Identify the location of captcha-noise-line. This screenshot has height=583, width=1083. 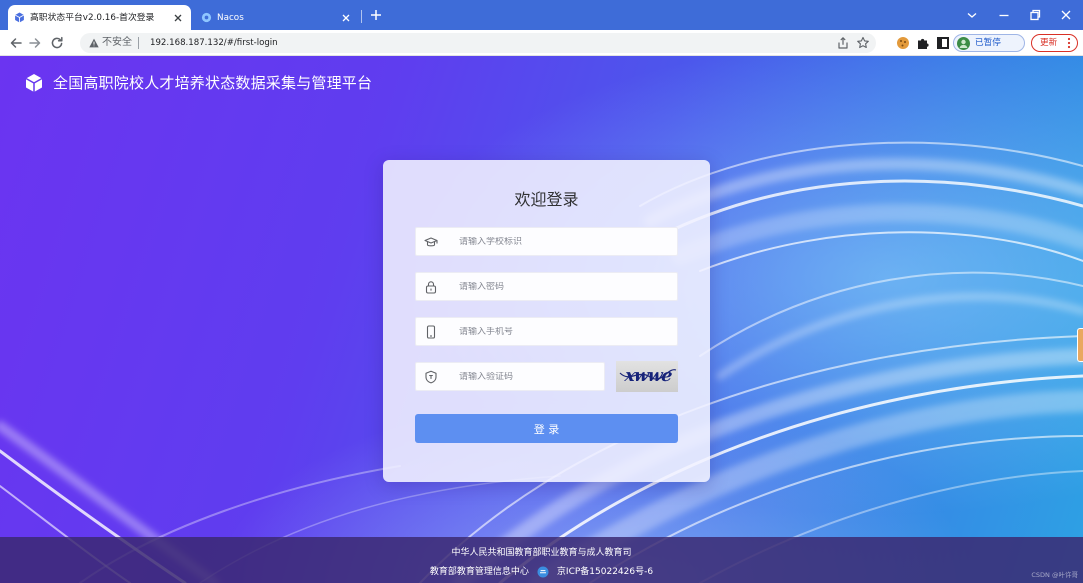
(648, 374).